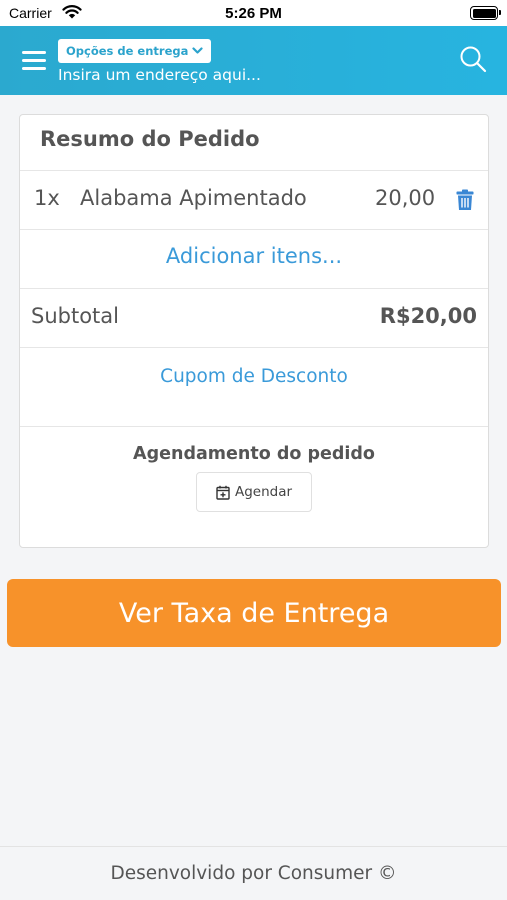  Describe the element at coordinates (47, 198) in the screenshot. I see `item-quantity: 1x` at that location.